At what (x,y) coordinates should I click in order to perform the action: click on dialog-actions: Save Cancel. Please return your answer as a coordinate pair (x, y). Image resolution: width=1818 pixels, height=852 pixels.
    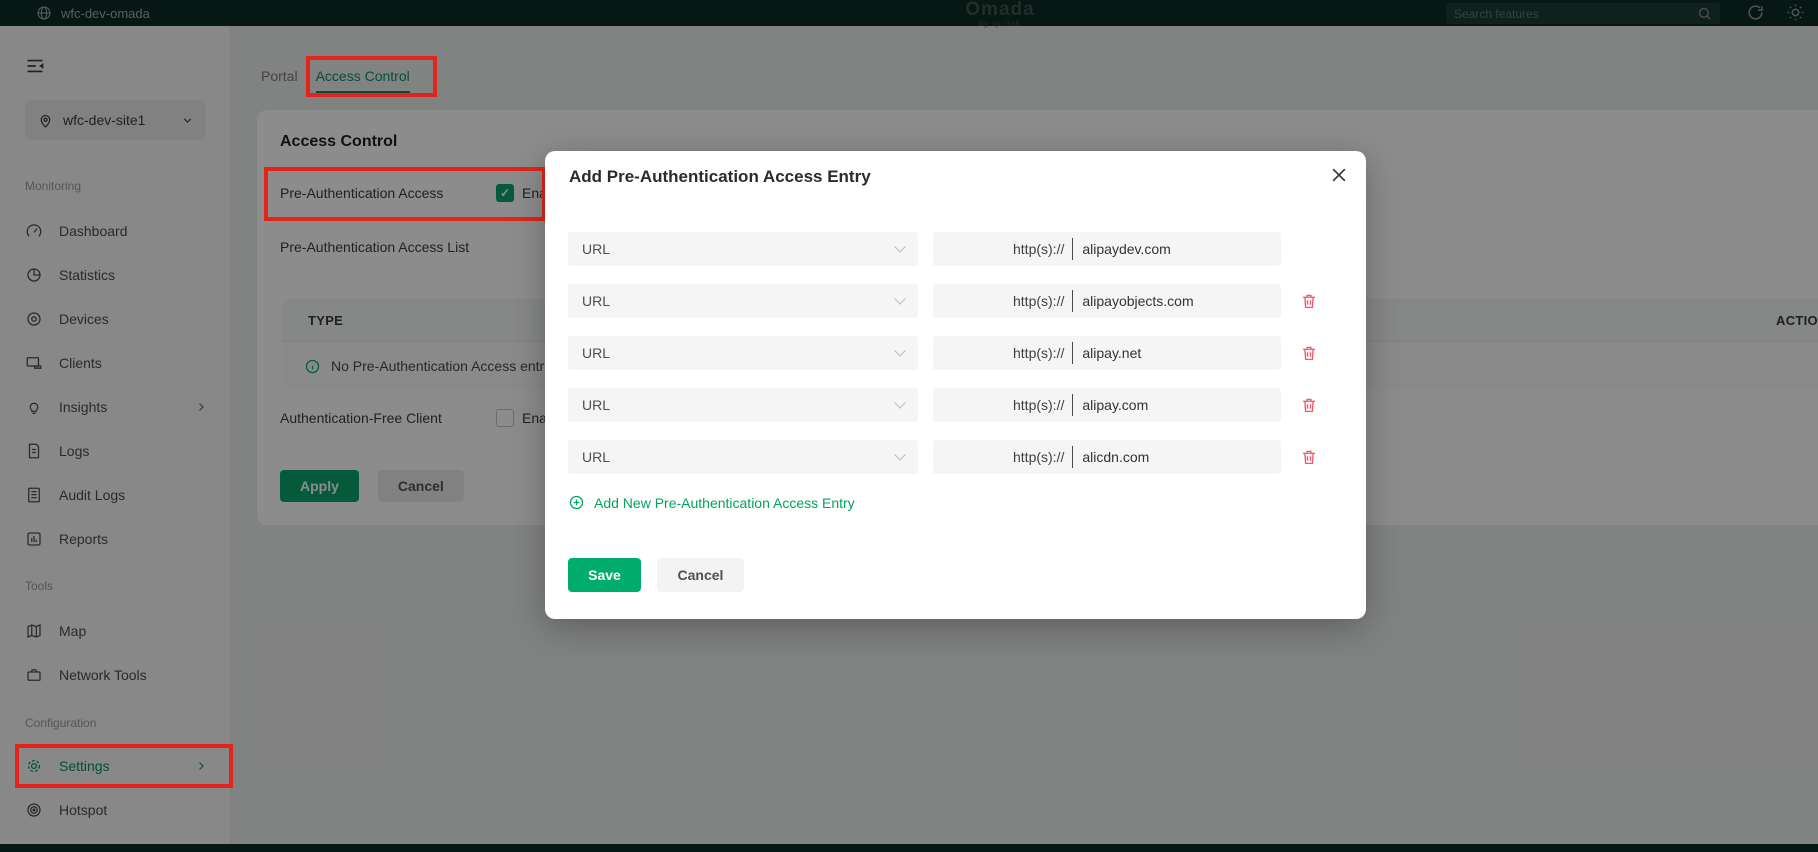
    Looking at the image, I should click on (656, 575).